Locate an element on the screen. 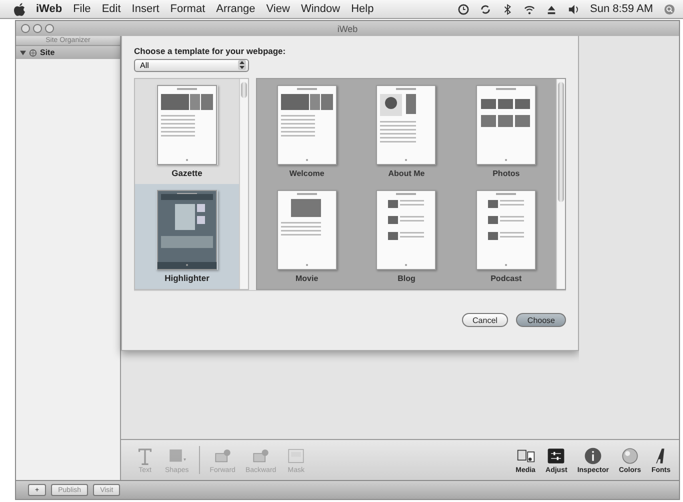  bluetooth-icon is located at coordinates (507, 9).